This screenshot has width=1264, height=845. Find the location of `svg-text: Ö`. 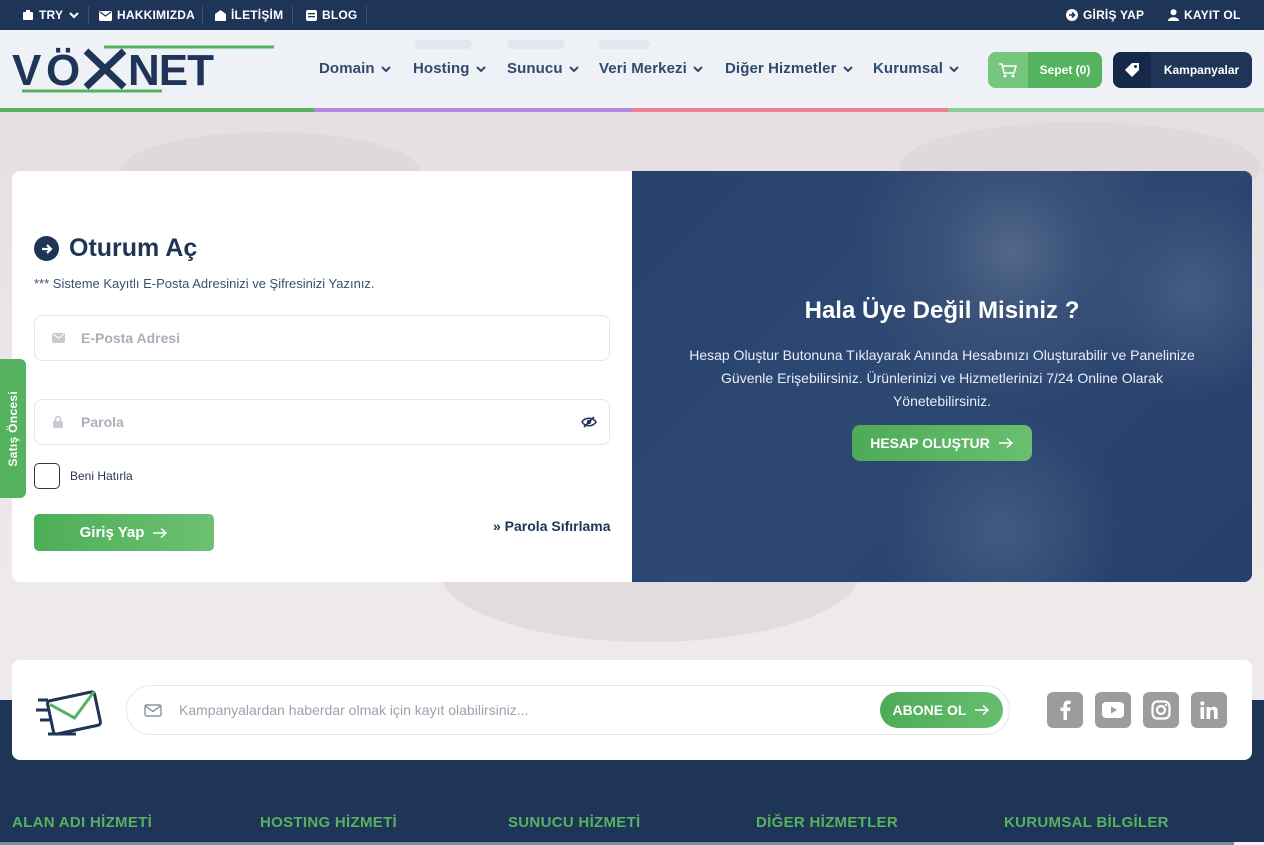

svg-text: Ö is located at coordinates (63, 69).